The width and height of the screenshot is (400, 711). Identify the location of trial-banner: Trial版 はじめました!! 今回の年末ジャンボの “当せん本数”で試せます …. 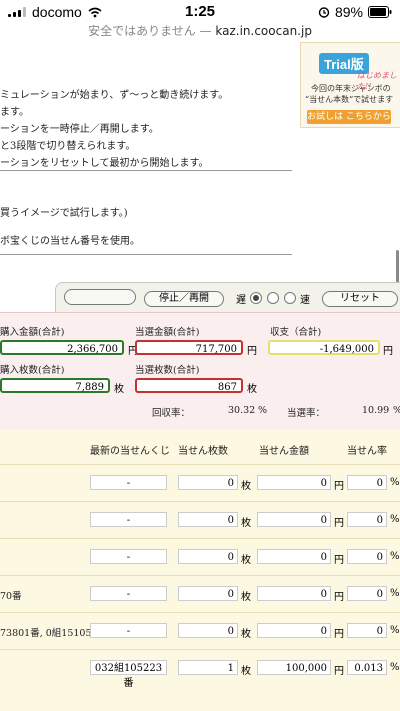
(350, 85).